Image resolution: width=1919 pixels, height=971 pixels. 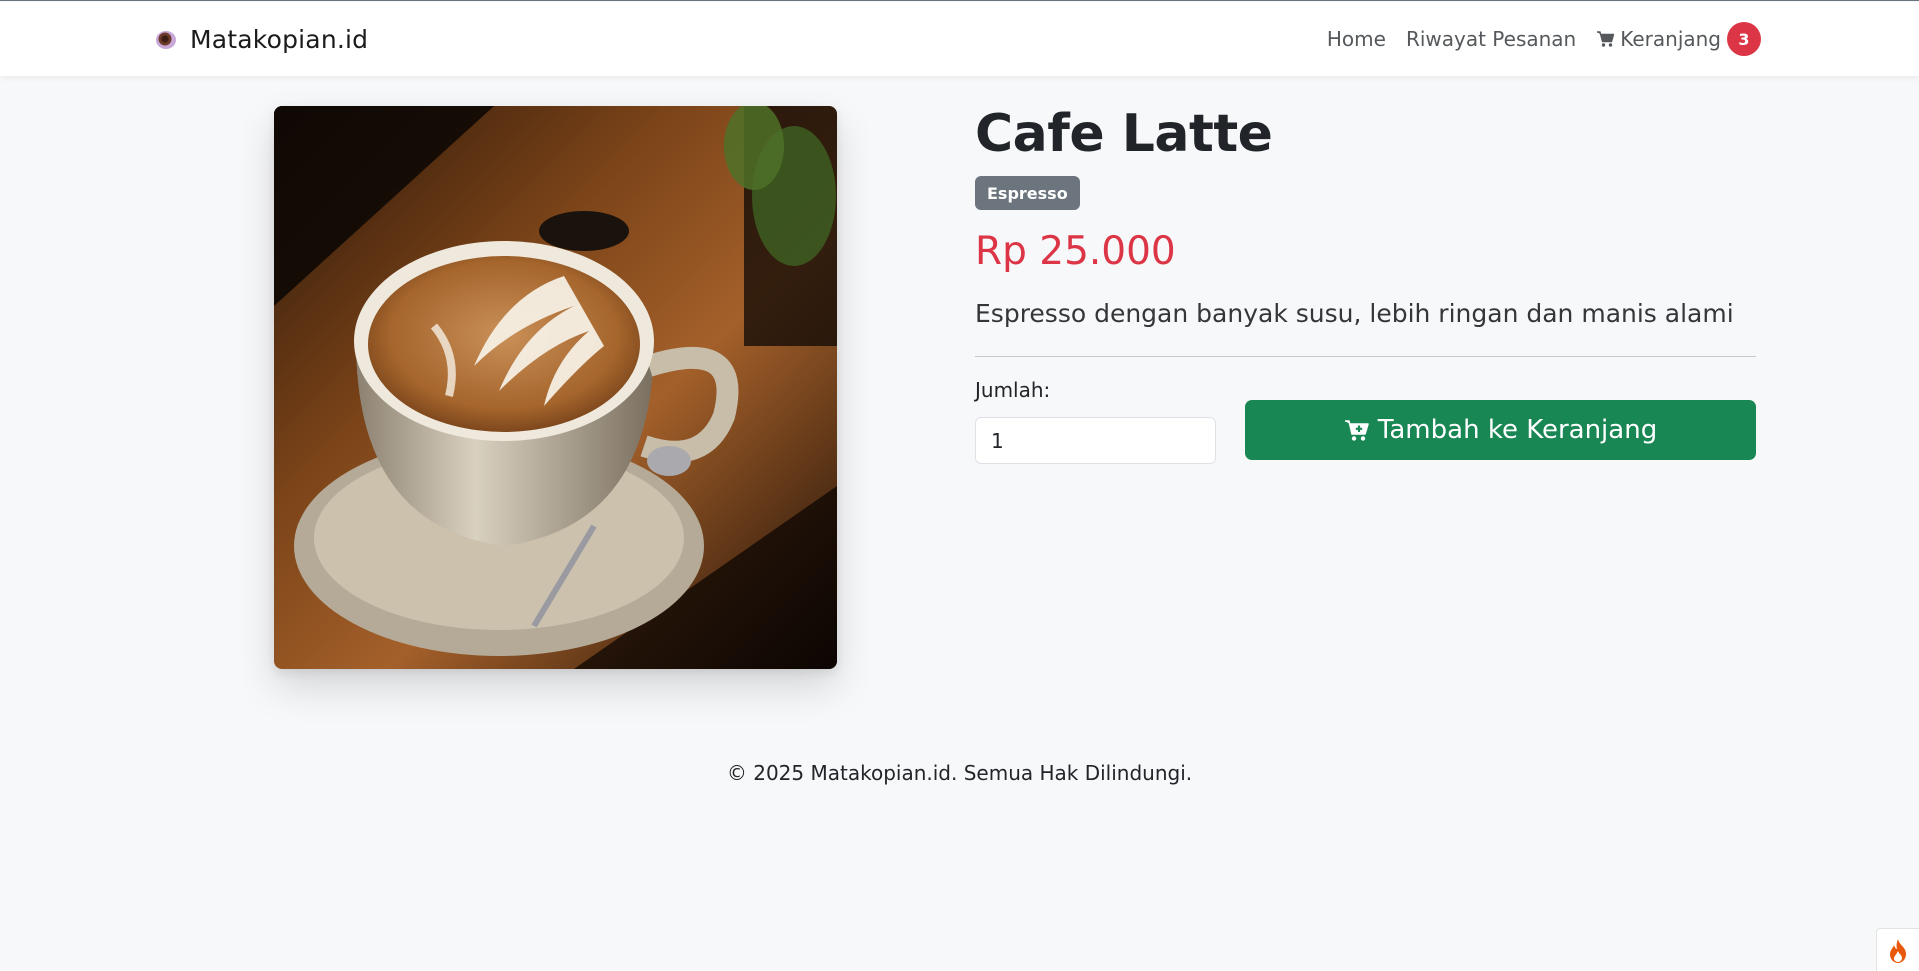 I want to click on category-badge: Espresso, so click(x=1027, y=193).